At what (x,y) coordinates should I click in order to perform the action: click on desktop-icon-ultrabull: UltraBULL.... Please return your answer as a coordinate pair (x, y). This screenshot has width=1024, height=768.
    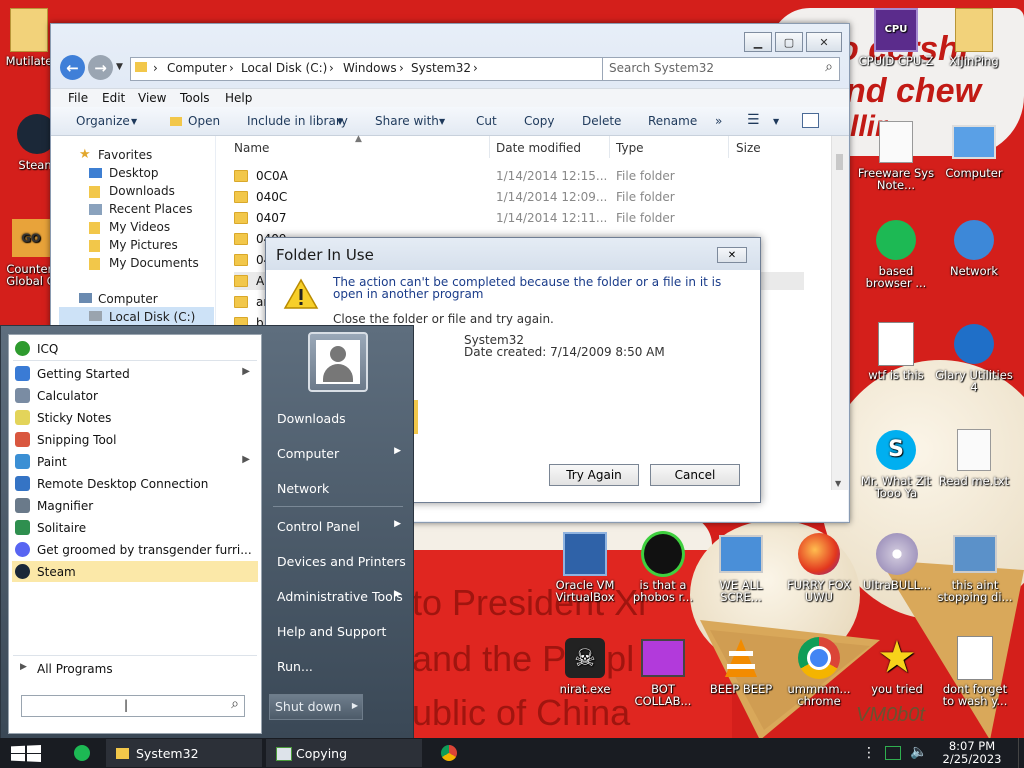
    Looking at the image, I should click on (897, 561).